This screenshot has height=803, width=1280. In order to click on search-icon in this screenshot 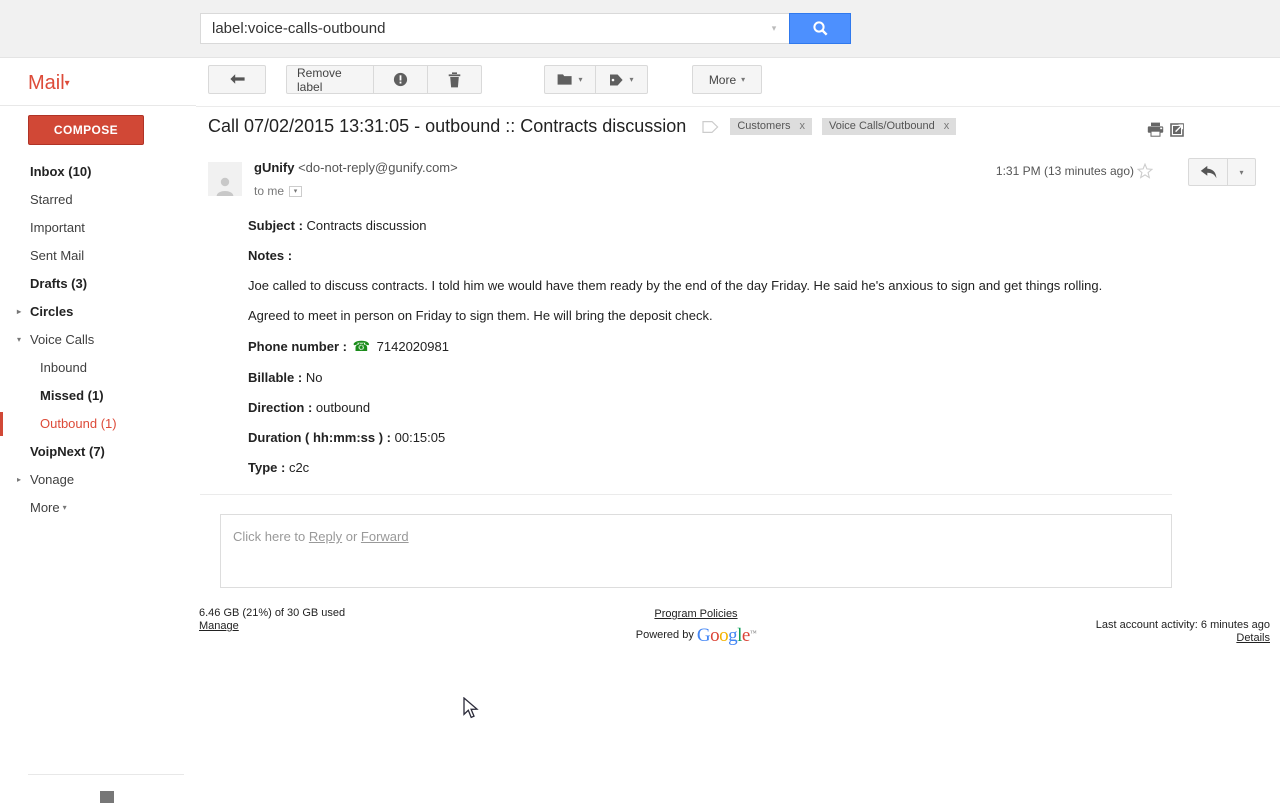, I will do `click(820, 28)`.